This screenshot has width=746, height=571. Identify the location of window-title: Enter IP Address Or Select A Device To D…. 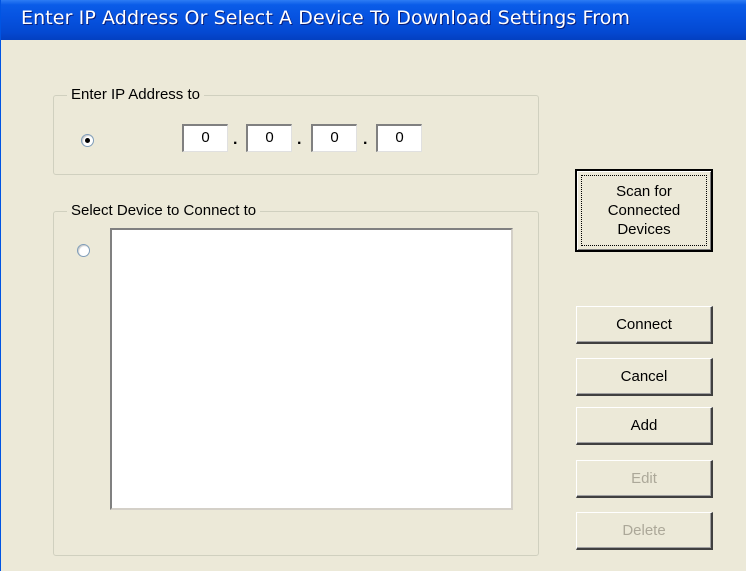
(326, 18).